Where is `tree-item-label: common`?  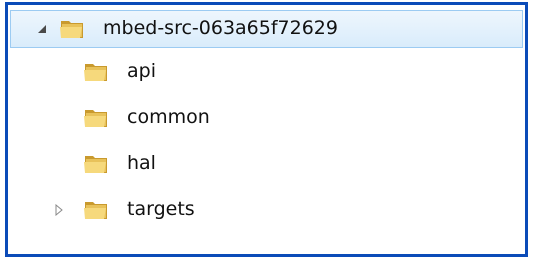
tree-item-label: common is located at coordinates (168, 117).